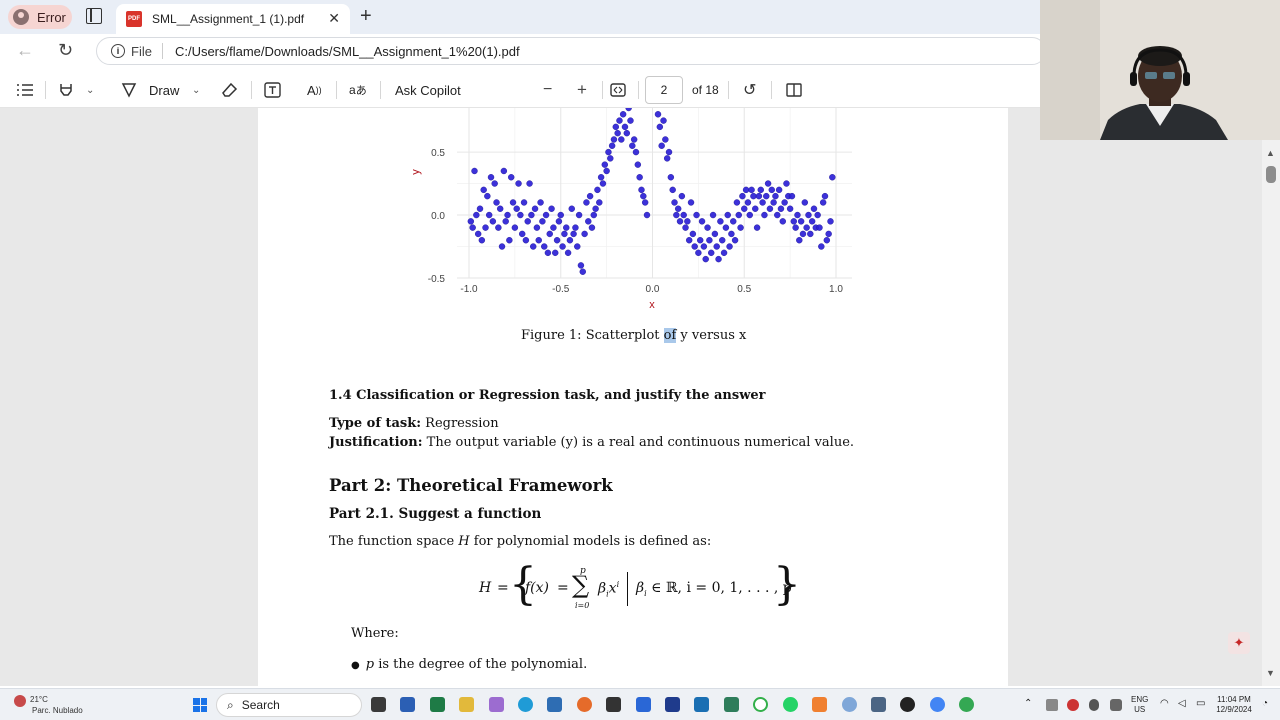  I want to click on eraser-icon, so click(230, 90).